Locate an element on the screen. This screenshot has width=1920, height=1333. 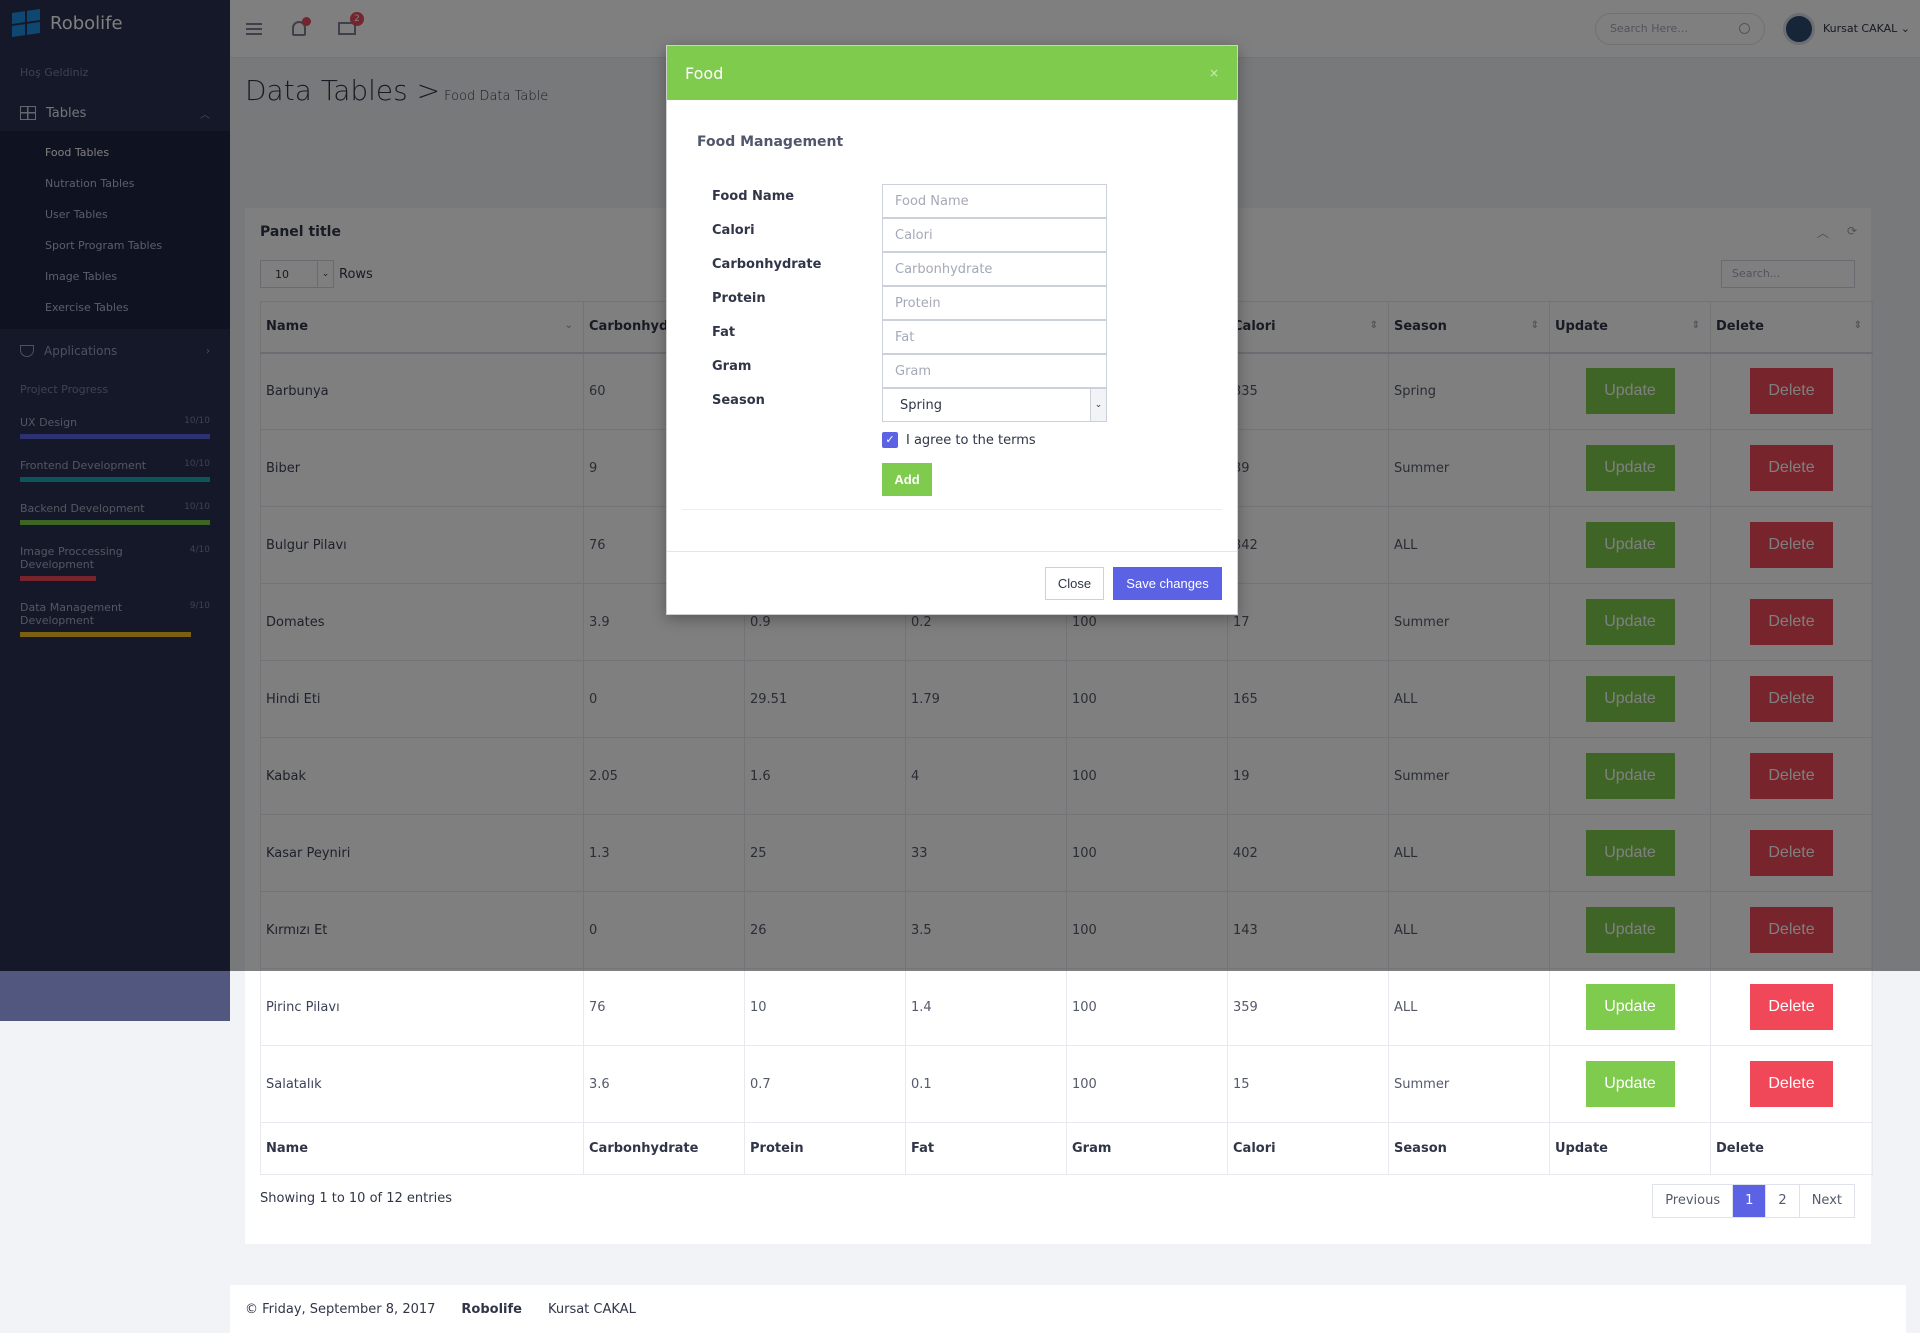
food-name-label: Food Name is located at coordinates (753, 196).